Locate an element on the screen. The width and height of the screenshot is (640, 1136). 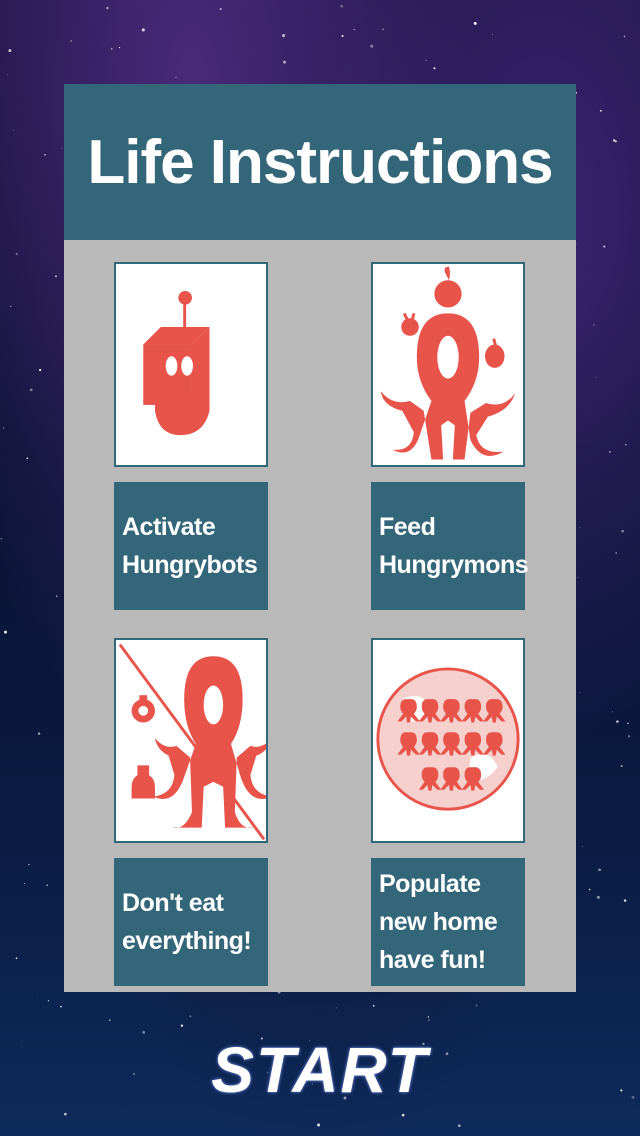
hungrybot-icon is located at coordinates (191, 364).